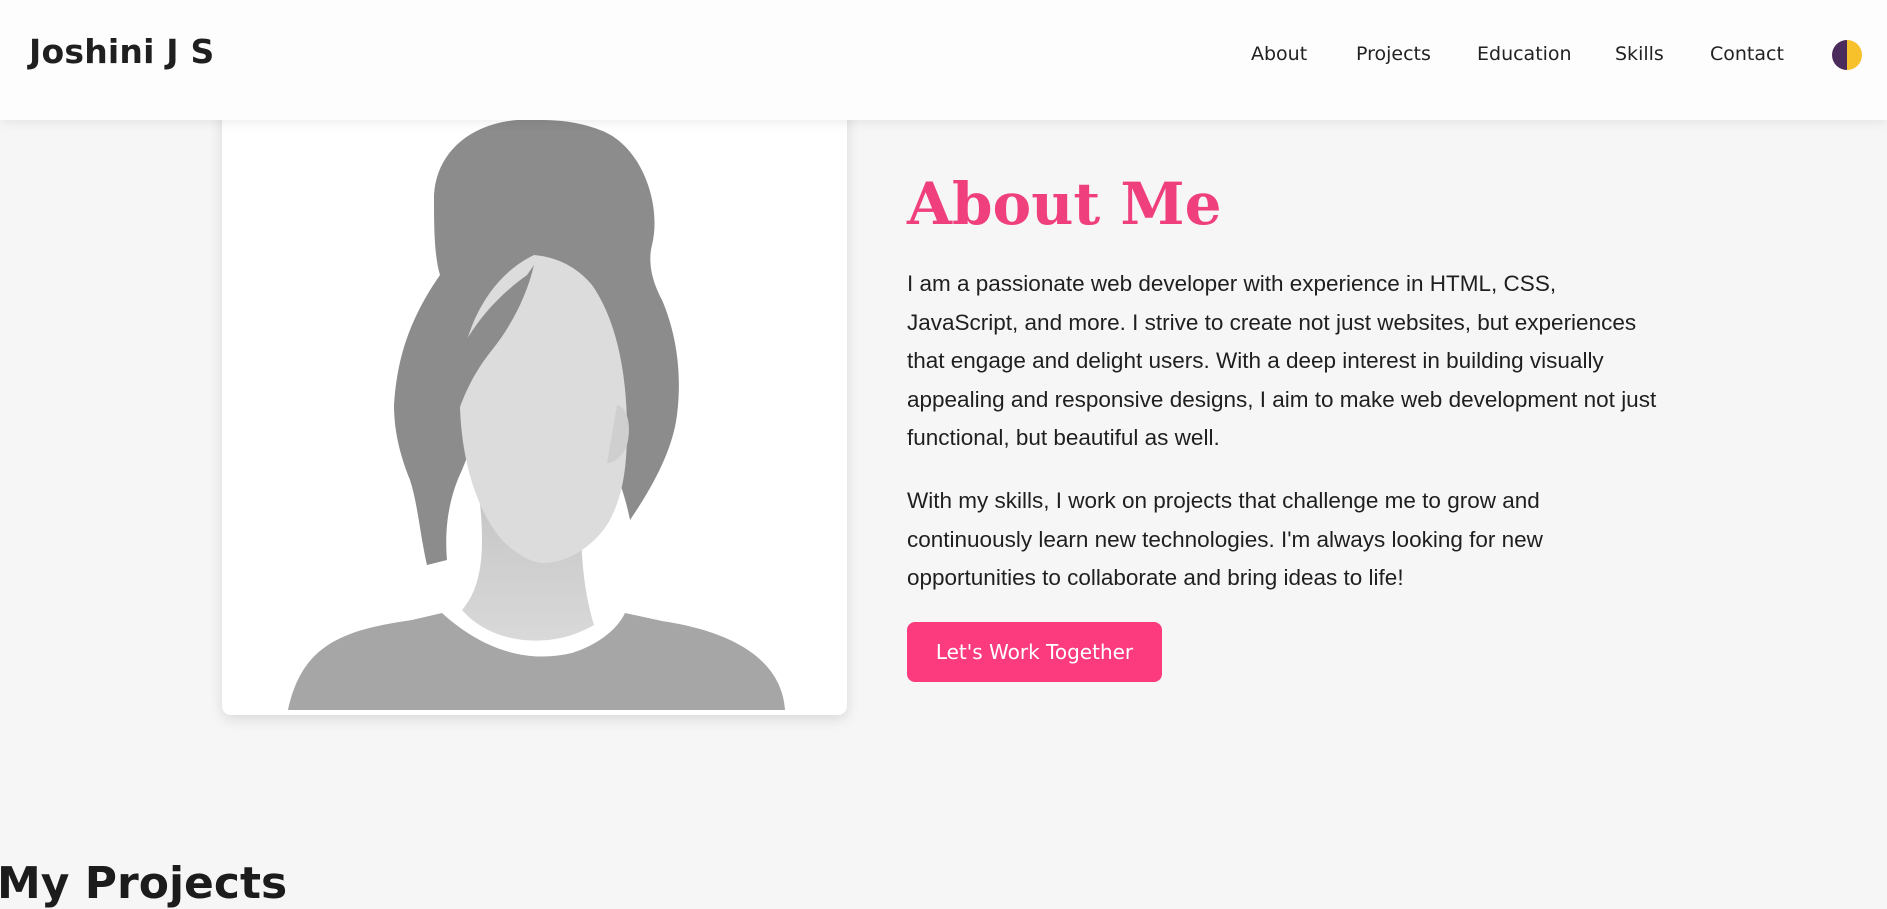  I want to click on nav-link-contact: Contact, so click(1747, 54).